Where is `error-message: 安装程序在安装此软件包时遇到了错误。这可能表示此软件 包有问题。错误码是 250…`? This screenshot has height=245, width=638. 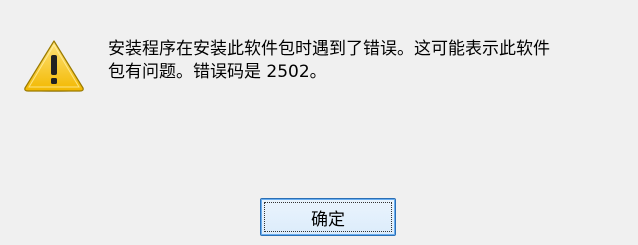 error-message: 安装程序在安装此软件包时遇到了错误。这可能表示此软件 包有问题。错误码是 250… is located at coordinates (329, 60).